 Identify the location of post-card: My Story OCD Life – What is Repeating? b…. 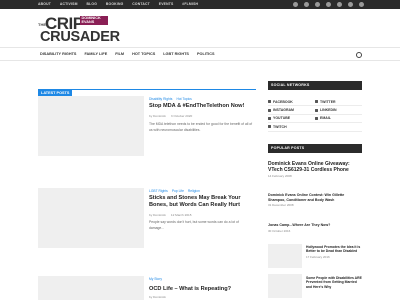
(147, 288).